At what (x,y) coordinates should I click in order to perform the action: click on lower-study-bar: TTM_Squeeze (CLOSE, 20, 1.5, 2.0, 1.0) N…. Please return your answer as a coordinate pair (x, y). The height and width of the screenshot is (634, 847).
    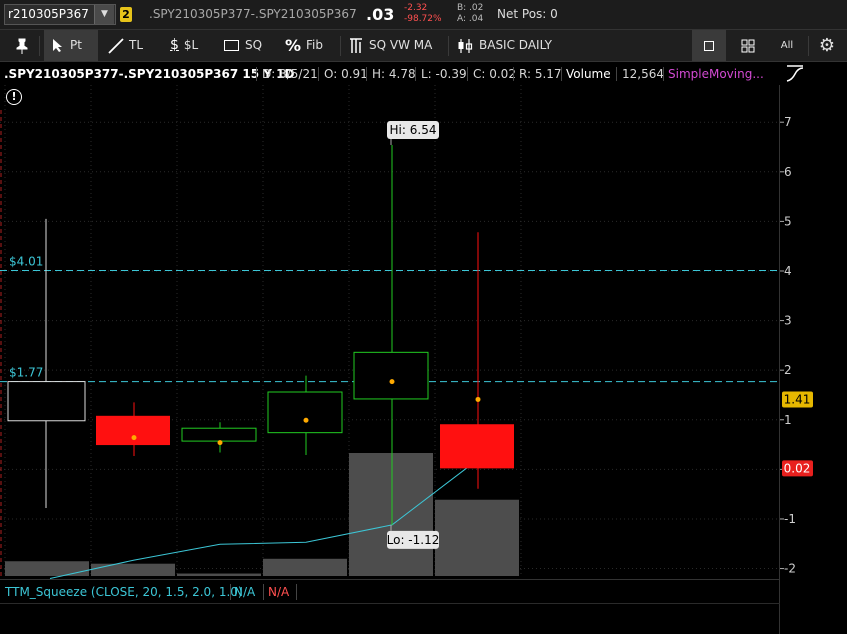
    Looking at the image, I should click on (390, 591).